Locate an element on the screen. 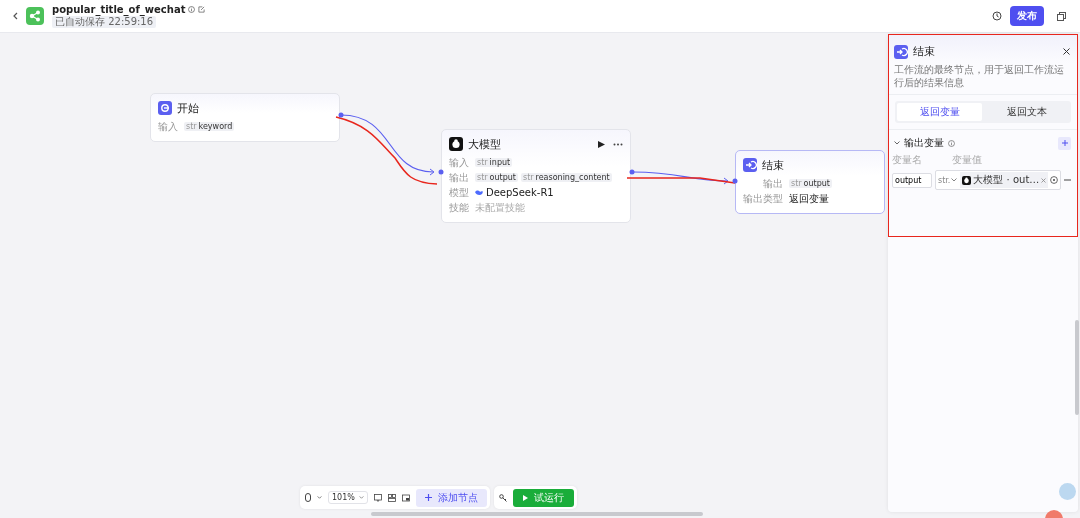 This screenshot has width=1080, height=518. type-select: str. is located at coordinates (948, 180).